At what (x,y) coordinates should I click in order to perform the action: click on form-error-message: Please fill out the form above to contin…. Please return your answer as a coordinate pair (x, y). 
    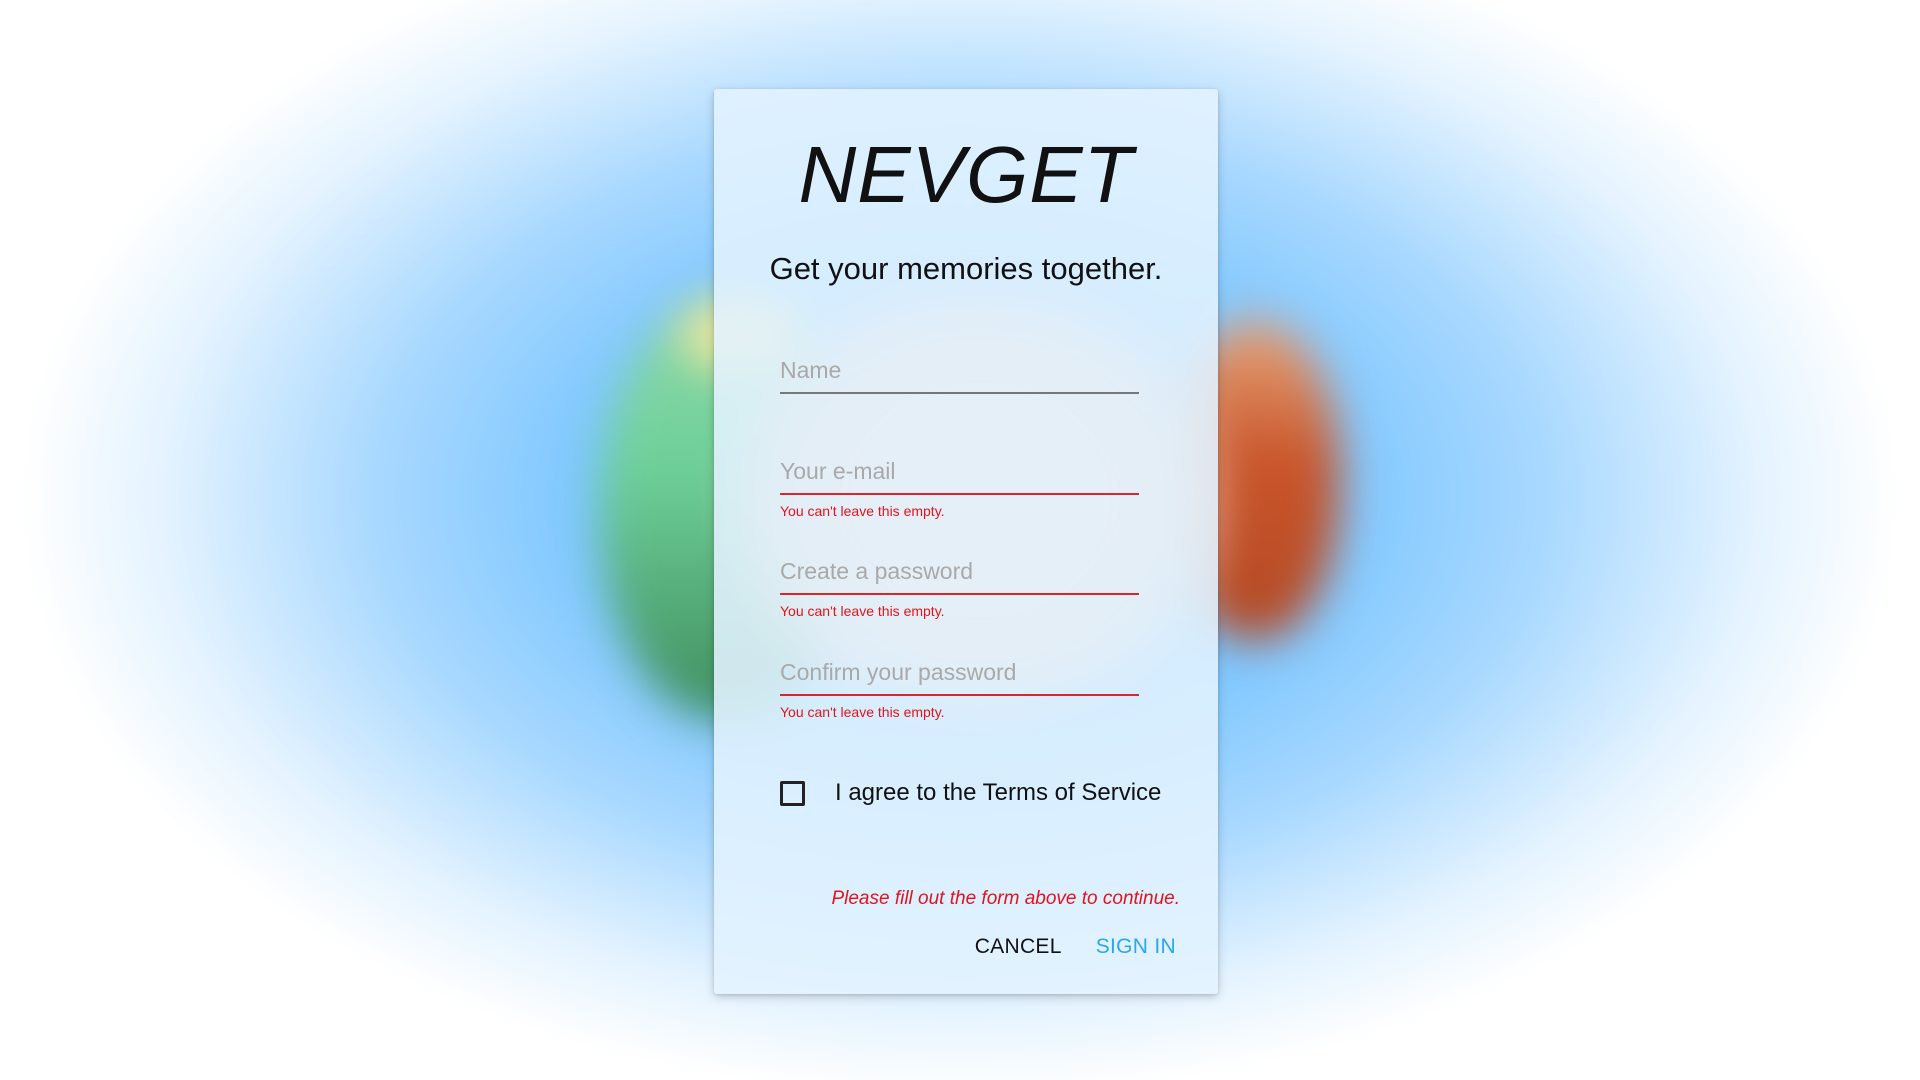
    Looking at the image, I should click on (1005, 898).